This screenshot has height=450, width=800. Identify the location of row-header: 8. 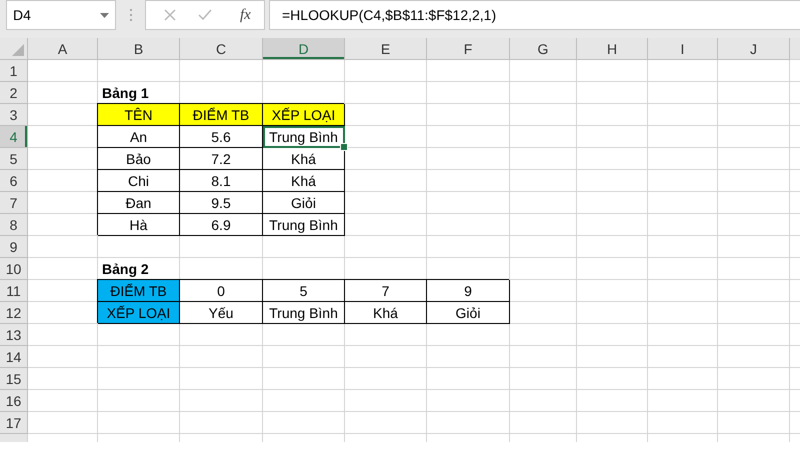
(14, 225).